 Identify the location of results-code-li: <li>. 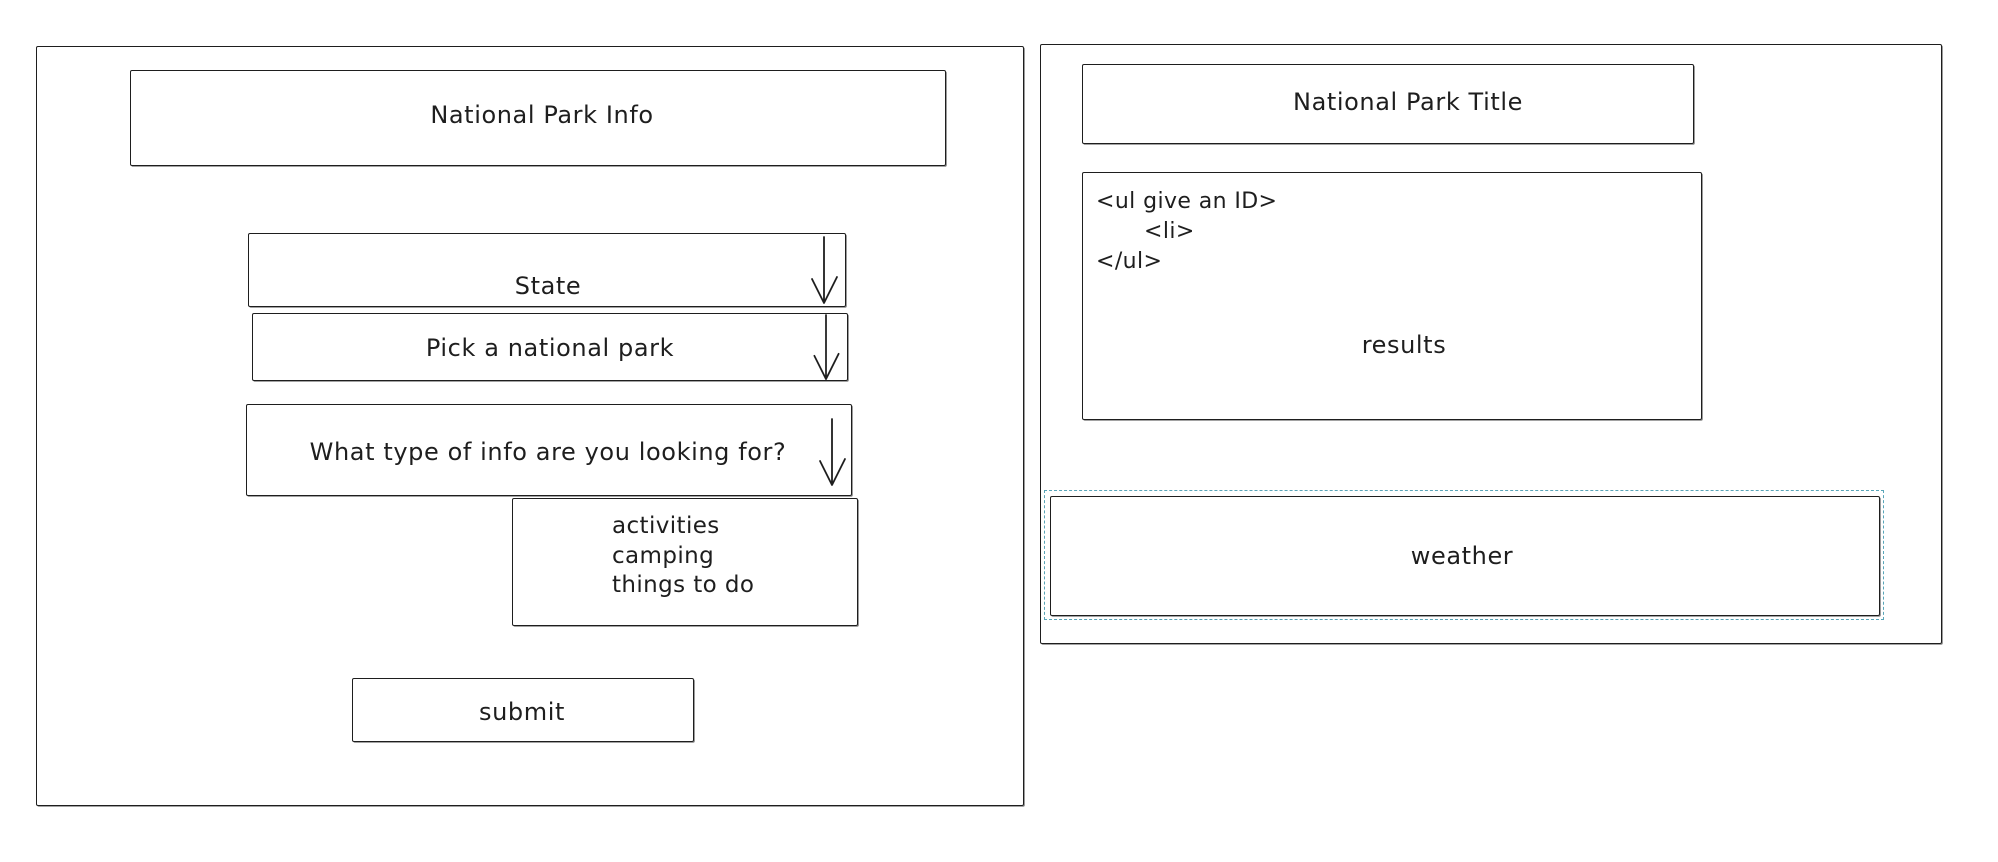
(1169, 231).